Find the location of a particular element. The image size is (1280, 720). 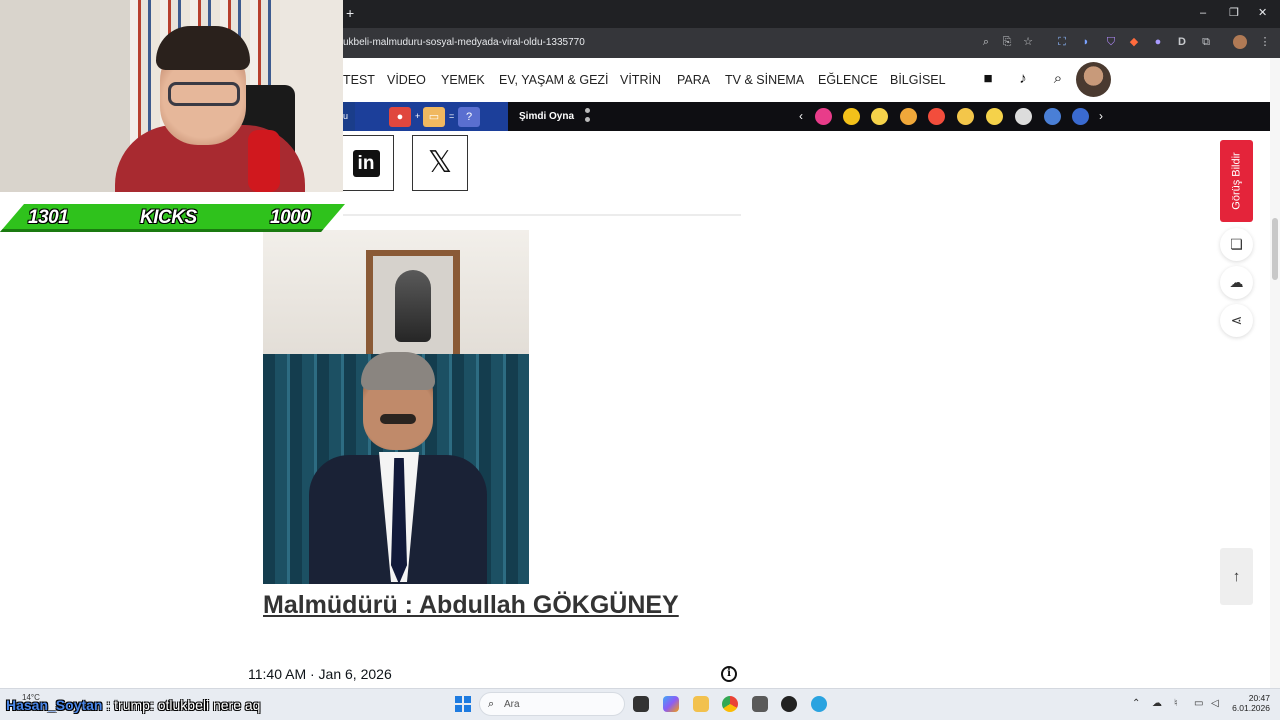

profile-icon is located at coordinates (1240, 42).